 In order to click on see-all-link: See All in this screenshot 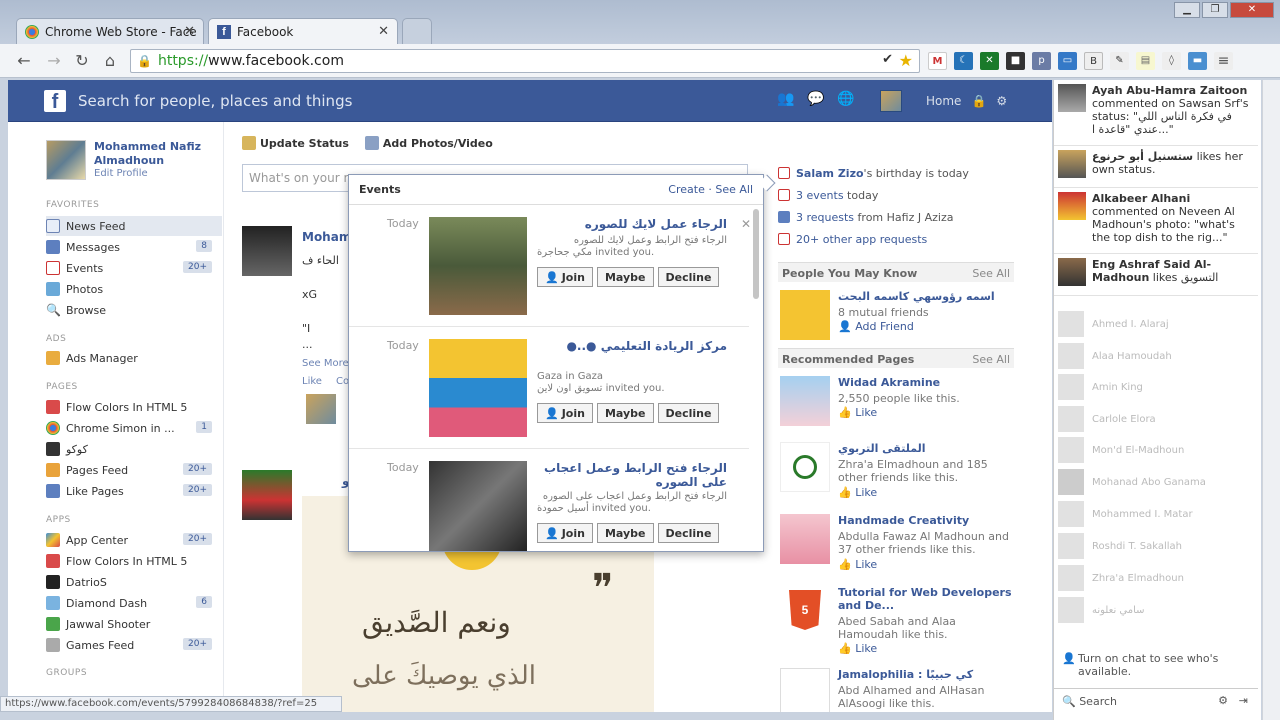, I will do `click(991, 273)`.